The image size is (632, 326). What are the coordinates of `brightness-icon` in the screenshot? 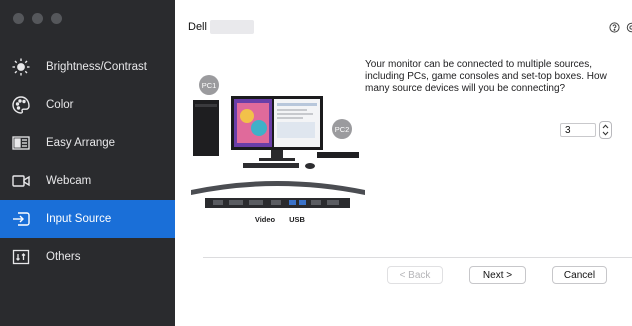 It's located at (21, 67).